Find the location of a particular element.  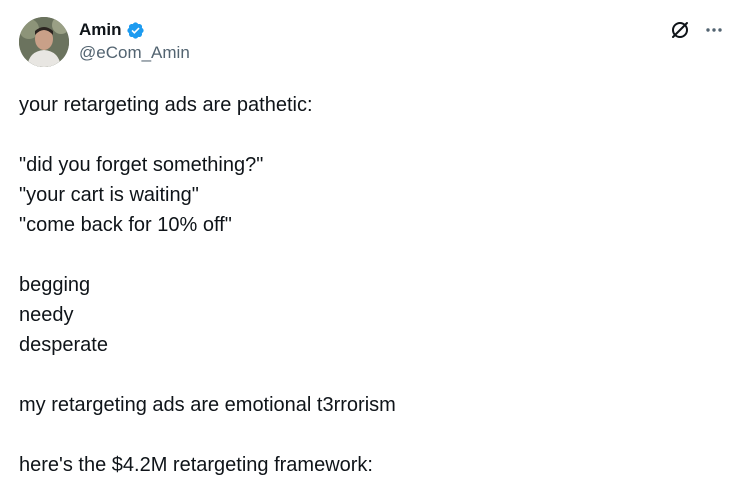

post-line: begging is located at coordinates (55, 285).